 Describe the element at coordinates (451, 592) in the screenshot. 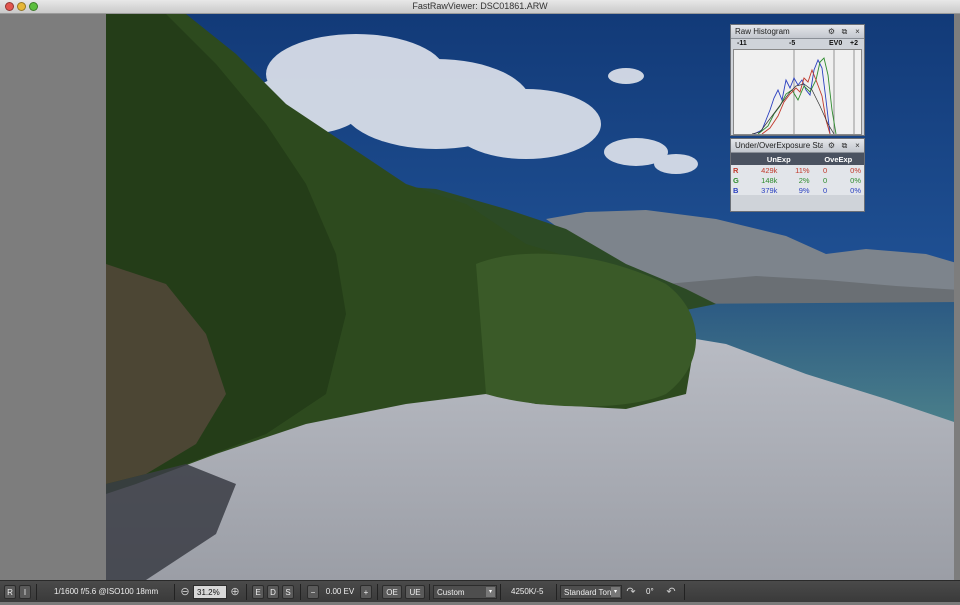

I see `wb-preset-label: Custom` at that location.